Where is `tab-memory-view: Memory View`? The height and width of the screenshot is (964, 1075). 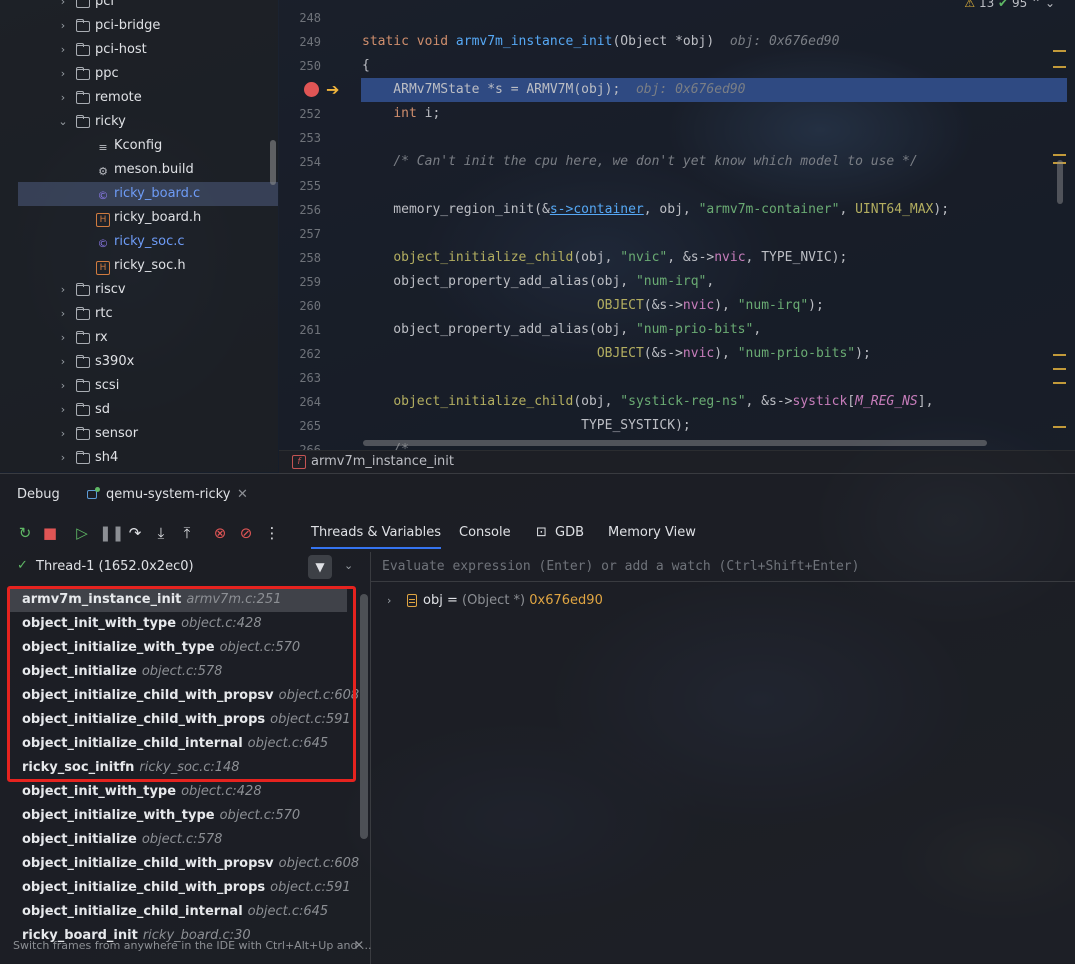
tab-memory-view: Memory View is located at coordinates (652, 532).